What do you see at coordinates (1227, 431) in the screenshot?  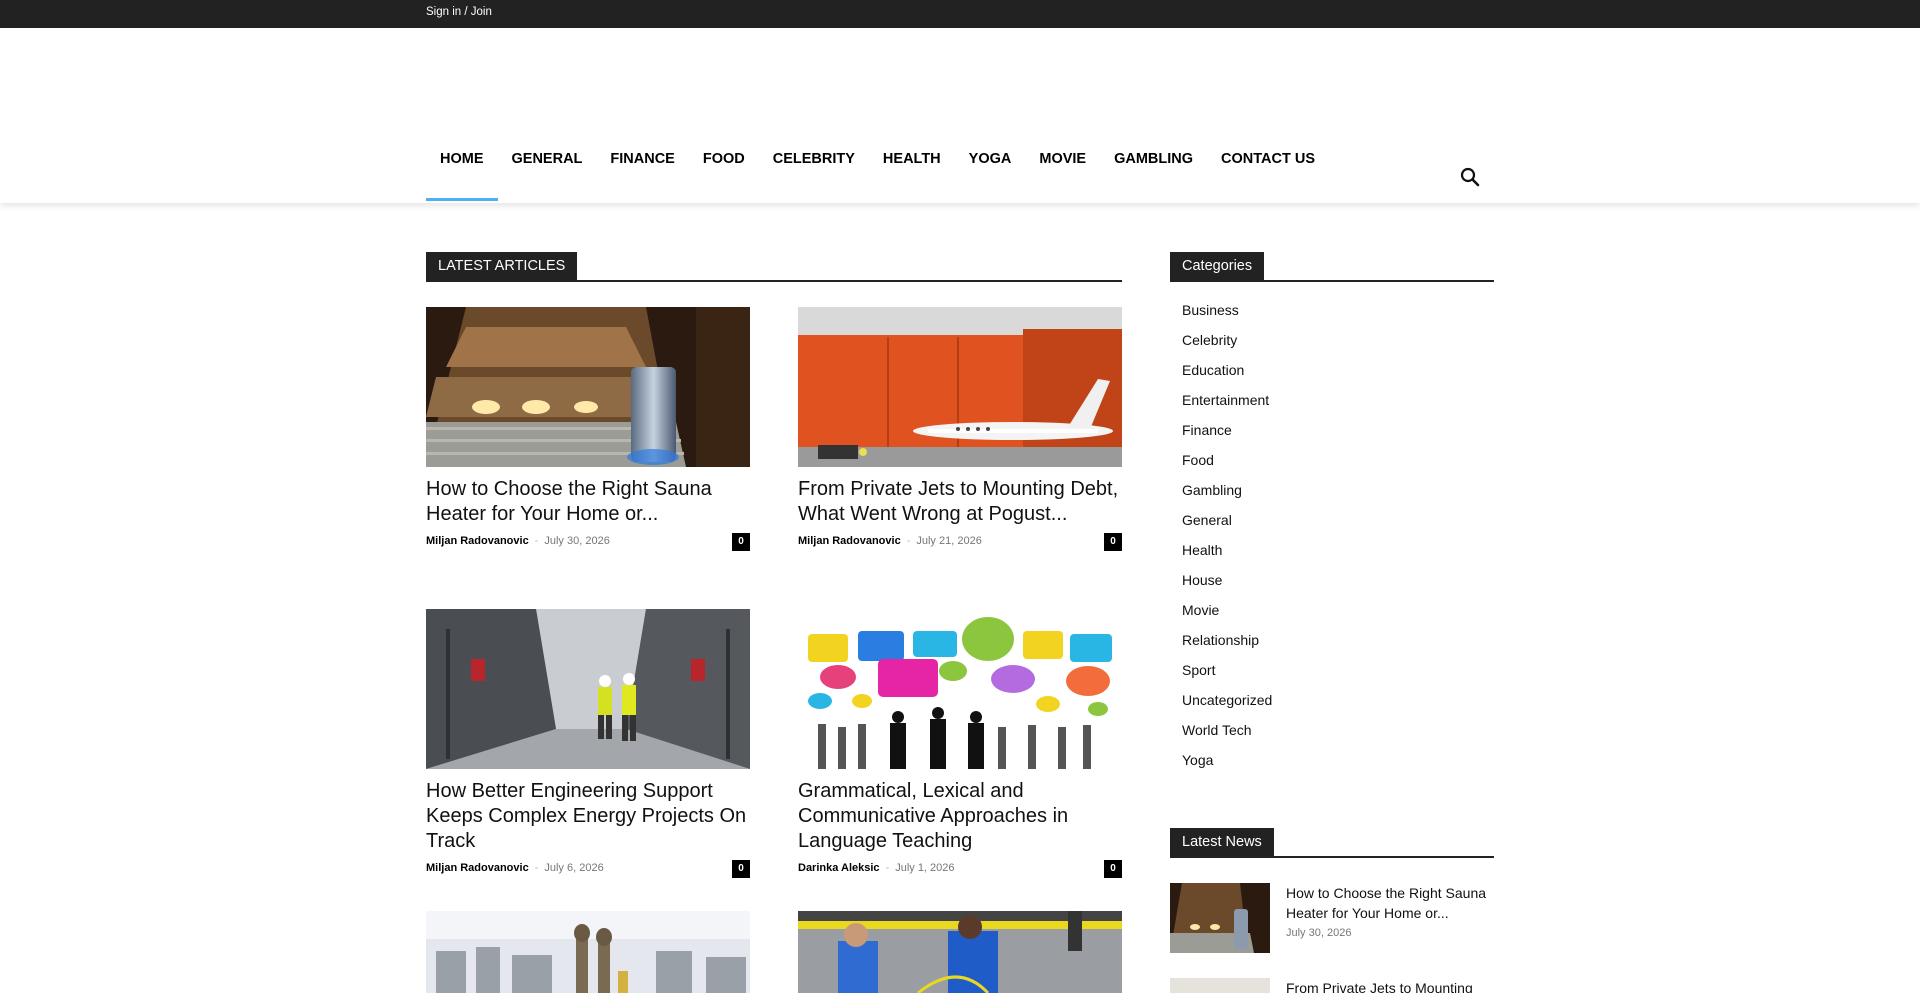 I see `category-link: Finance` at bounding box center [1227, 431].